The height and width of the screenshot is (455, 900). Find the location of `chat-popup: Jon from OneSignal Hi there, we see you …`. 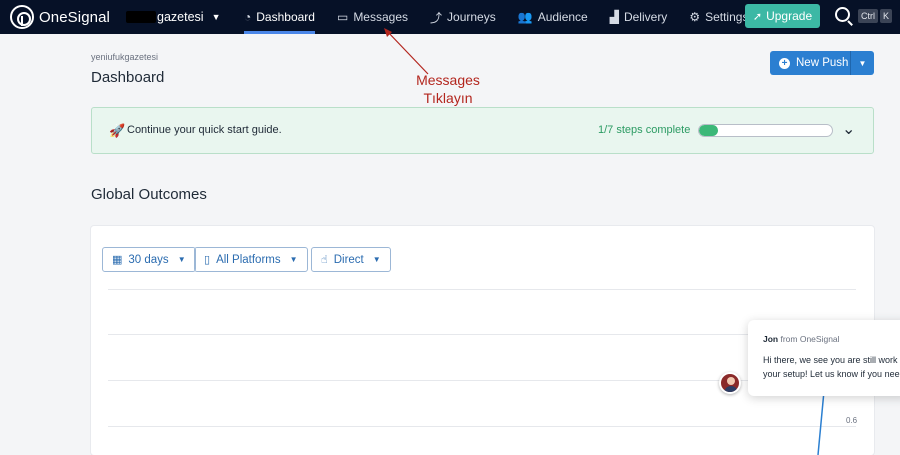

chat-popup: Jon from OneSignal Hi there, we see you … is located at coordinates (824, 358).